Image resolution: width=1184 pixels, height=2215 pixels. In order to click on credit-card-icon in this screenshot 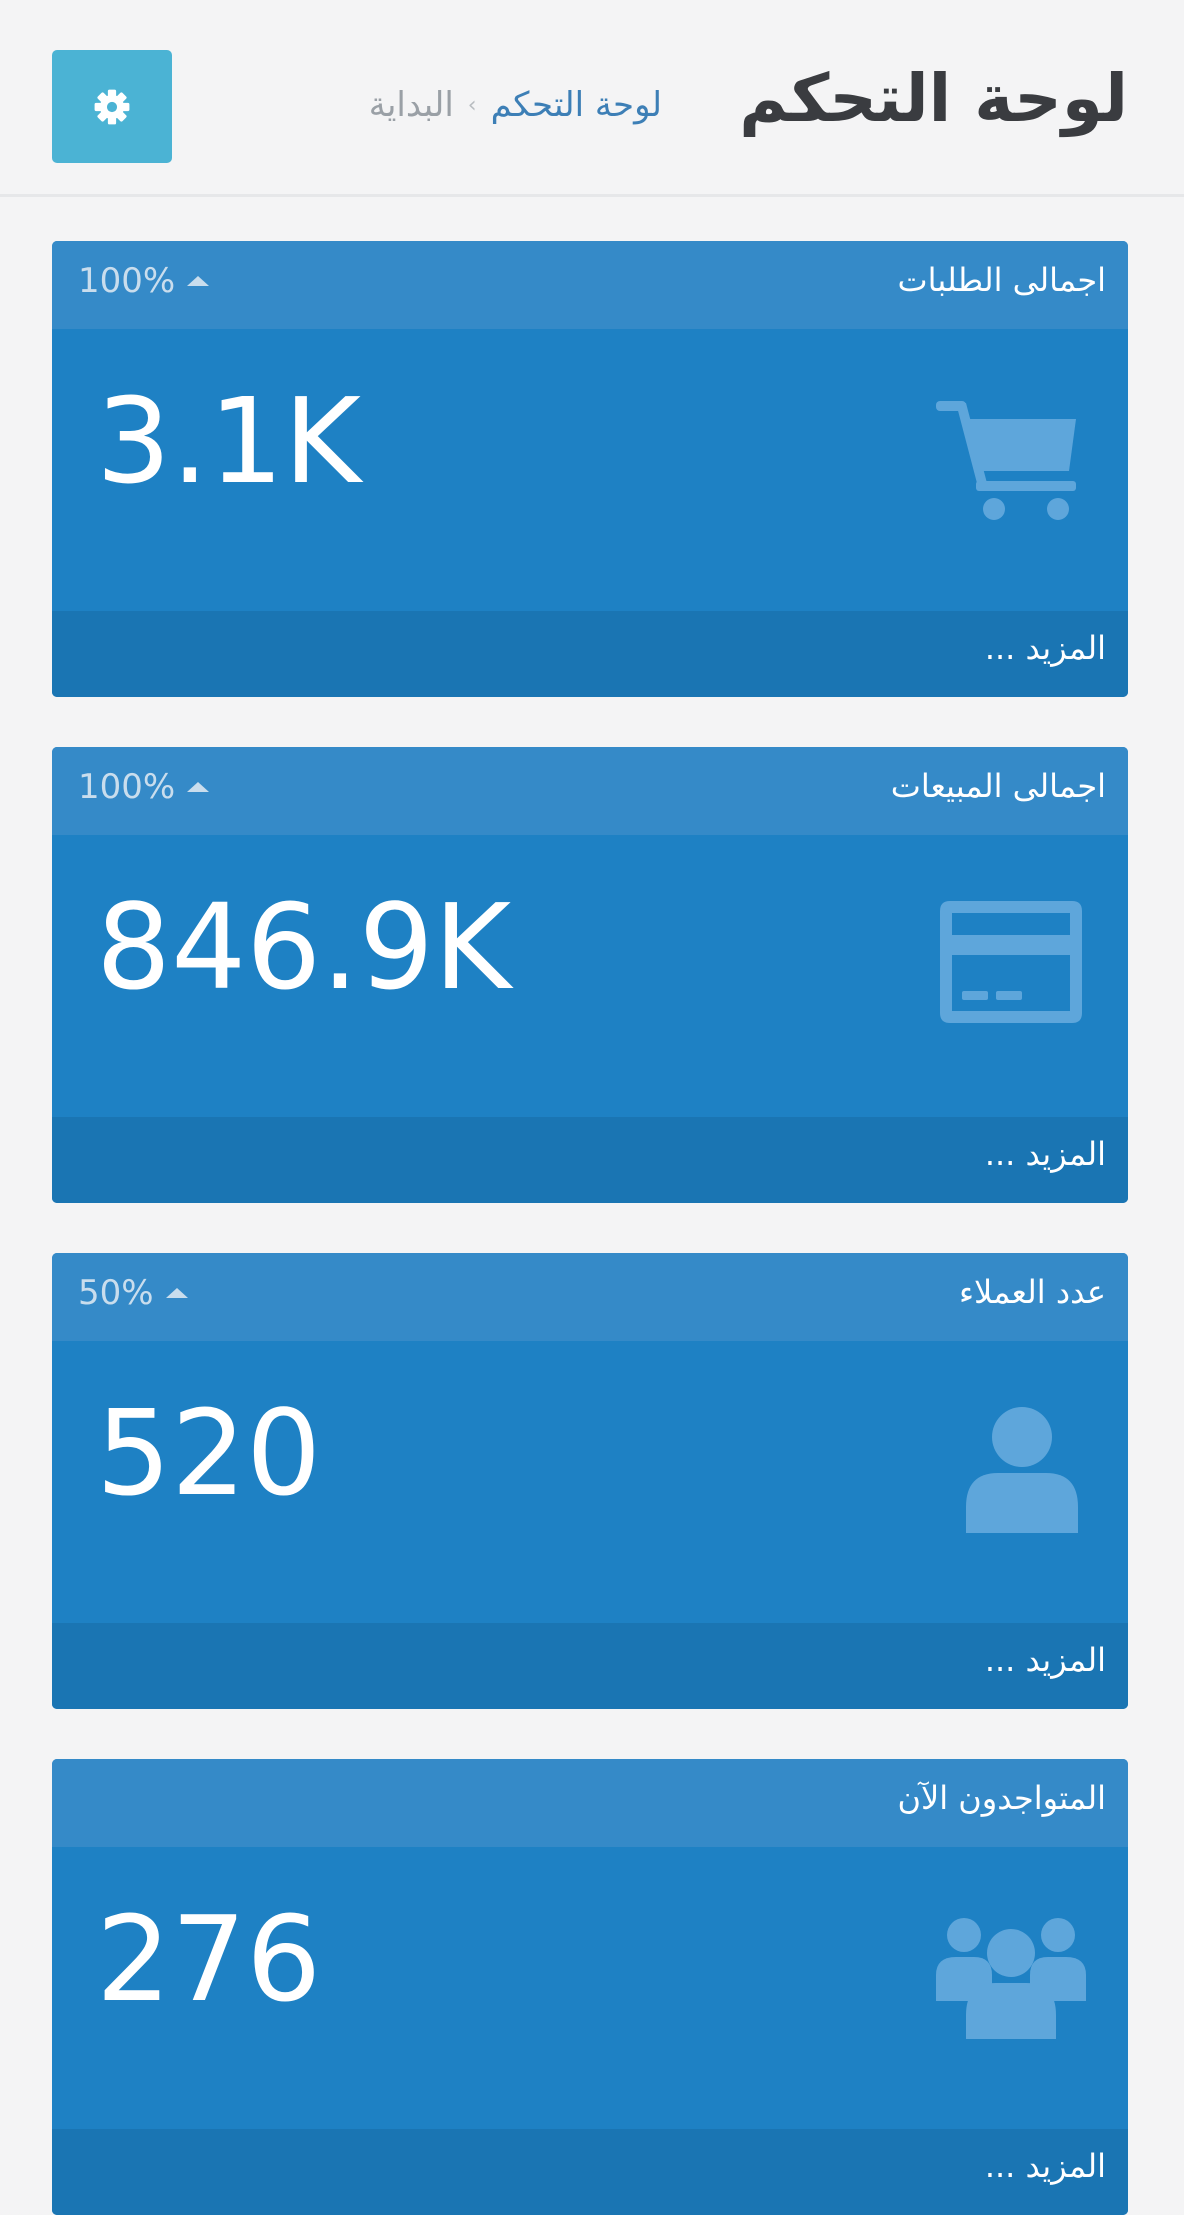, I will do `click(1011, 962)`.